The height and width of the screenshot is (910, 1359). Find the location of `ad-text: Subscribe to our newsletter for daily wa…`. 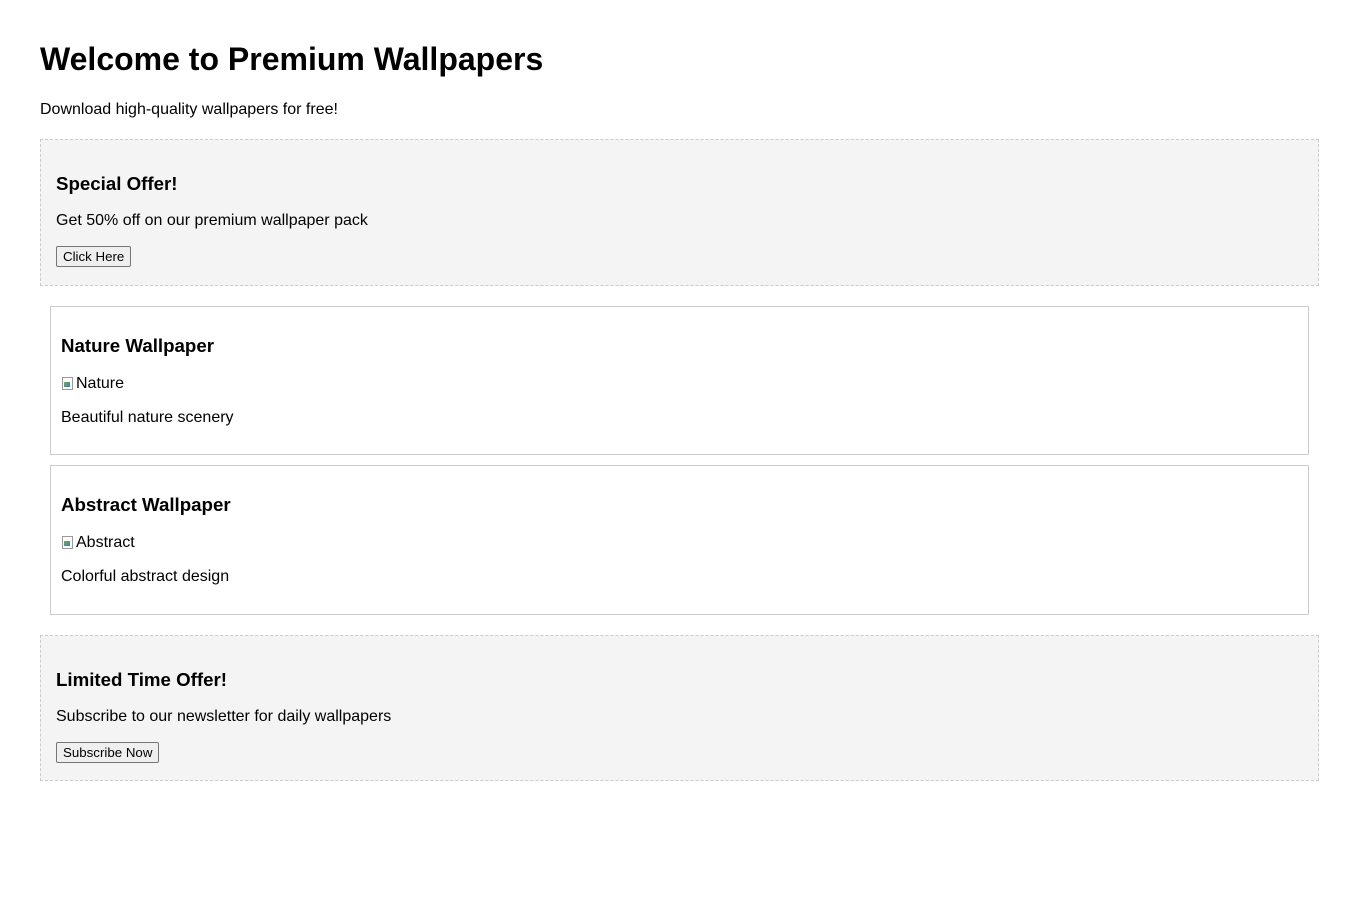

ad-text: Subscribe to our newsletter for daily wa… is located at coordinates (224, 716).